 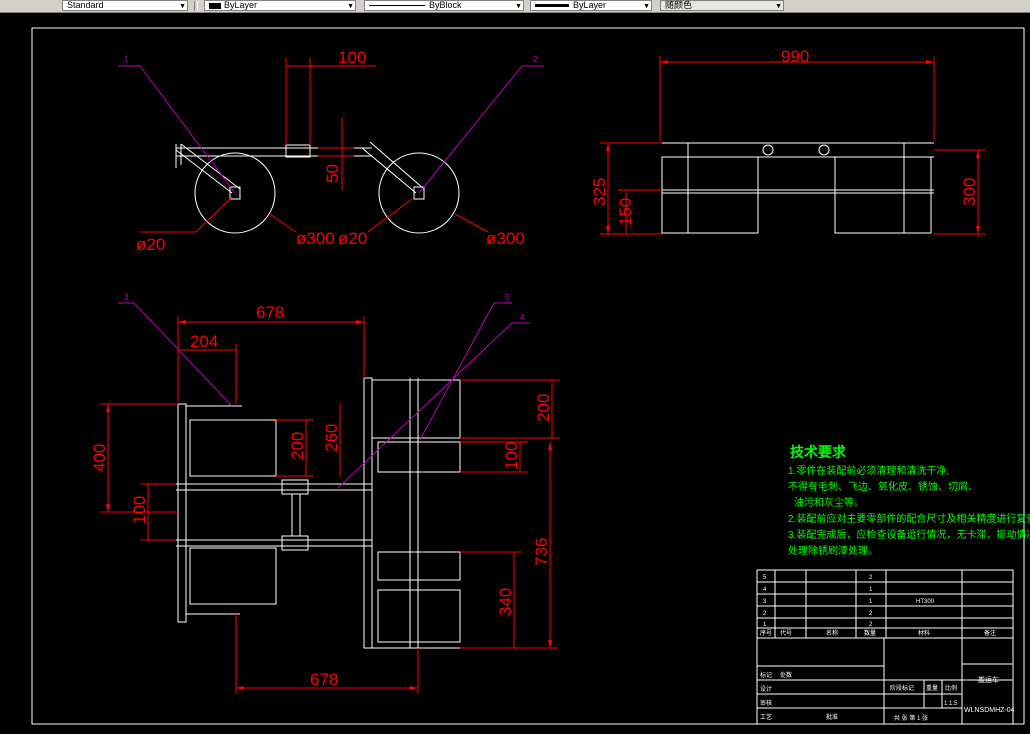 What do you see at coordinates (204, 341) in the screenshot?
I see `dim-204: 204` at bounding box center [204, 341].